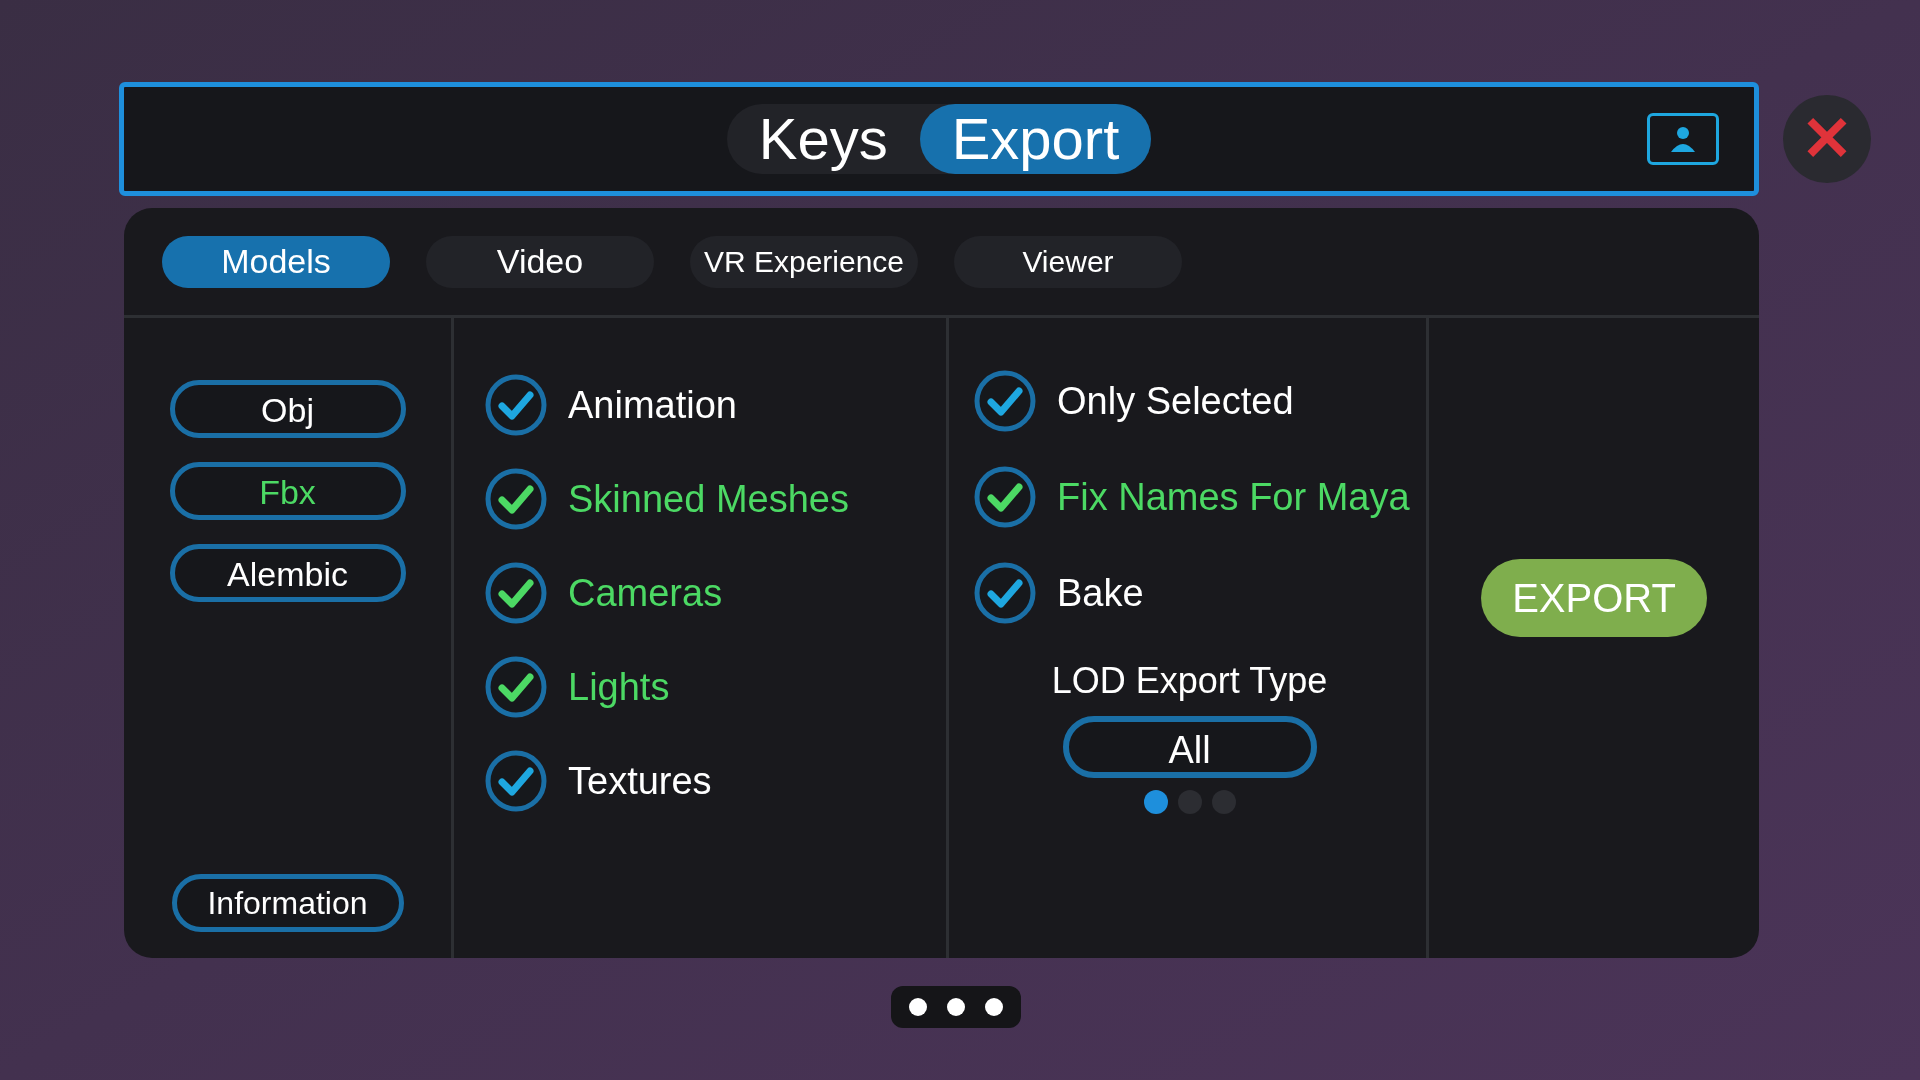 The height and width of the screenshot is (1080, 1920). What do you see at coordinates (1233, 497) in the screenshot?
I see `option-label: Fix Names For Maya` at bounding box center [1233, 497].